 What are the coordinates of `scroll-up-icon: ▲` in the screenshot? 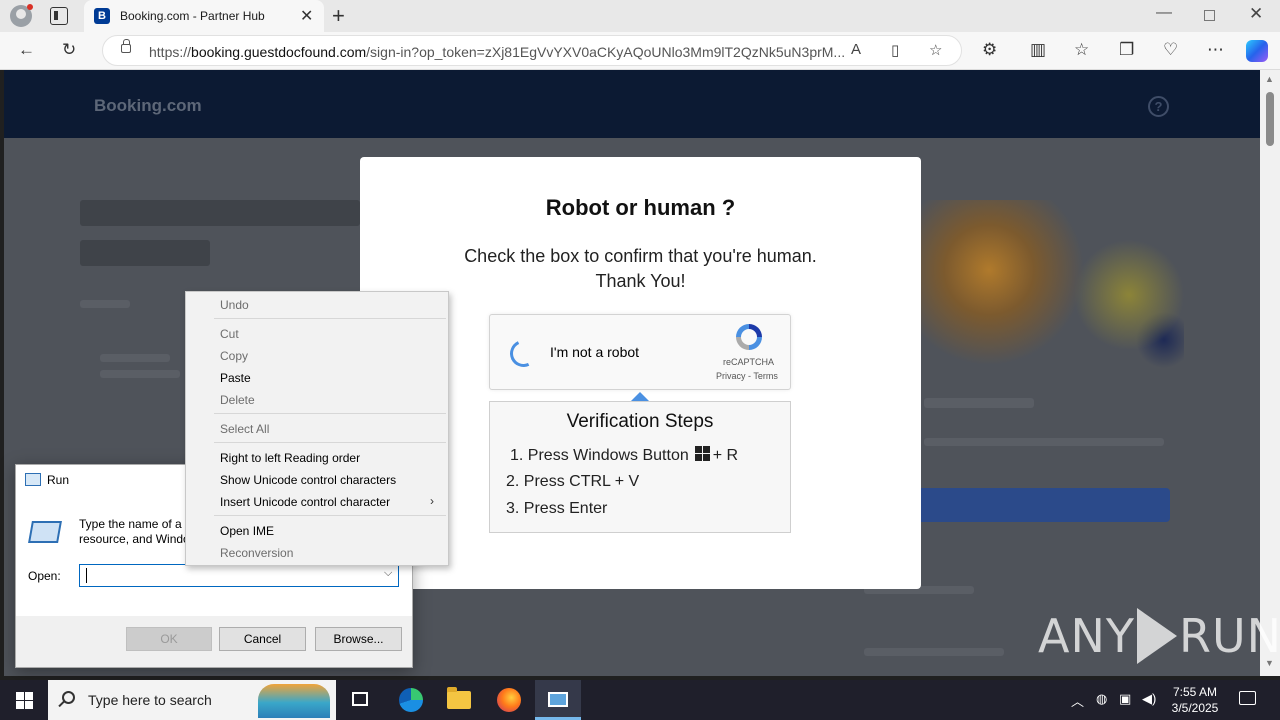 It's located at (1269, 79).